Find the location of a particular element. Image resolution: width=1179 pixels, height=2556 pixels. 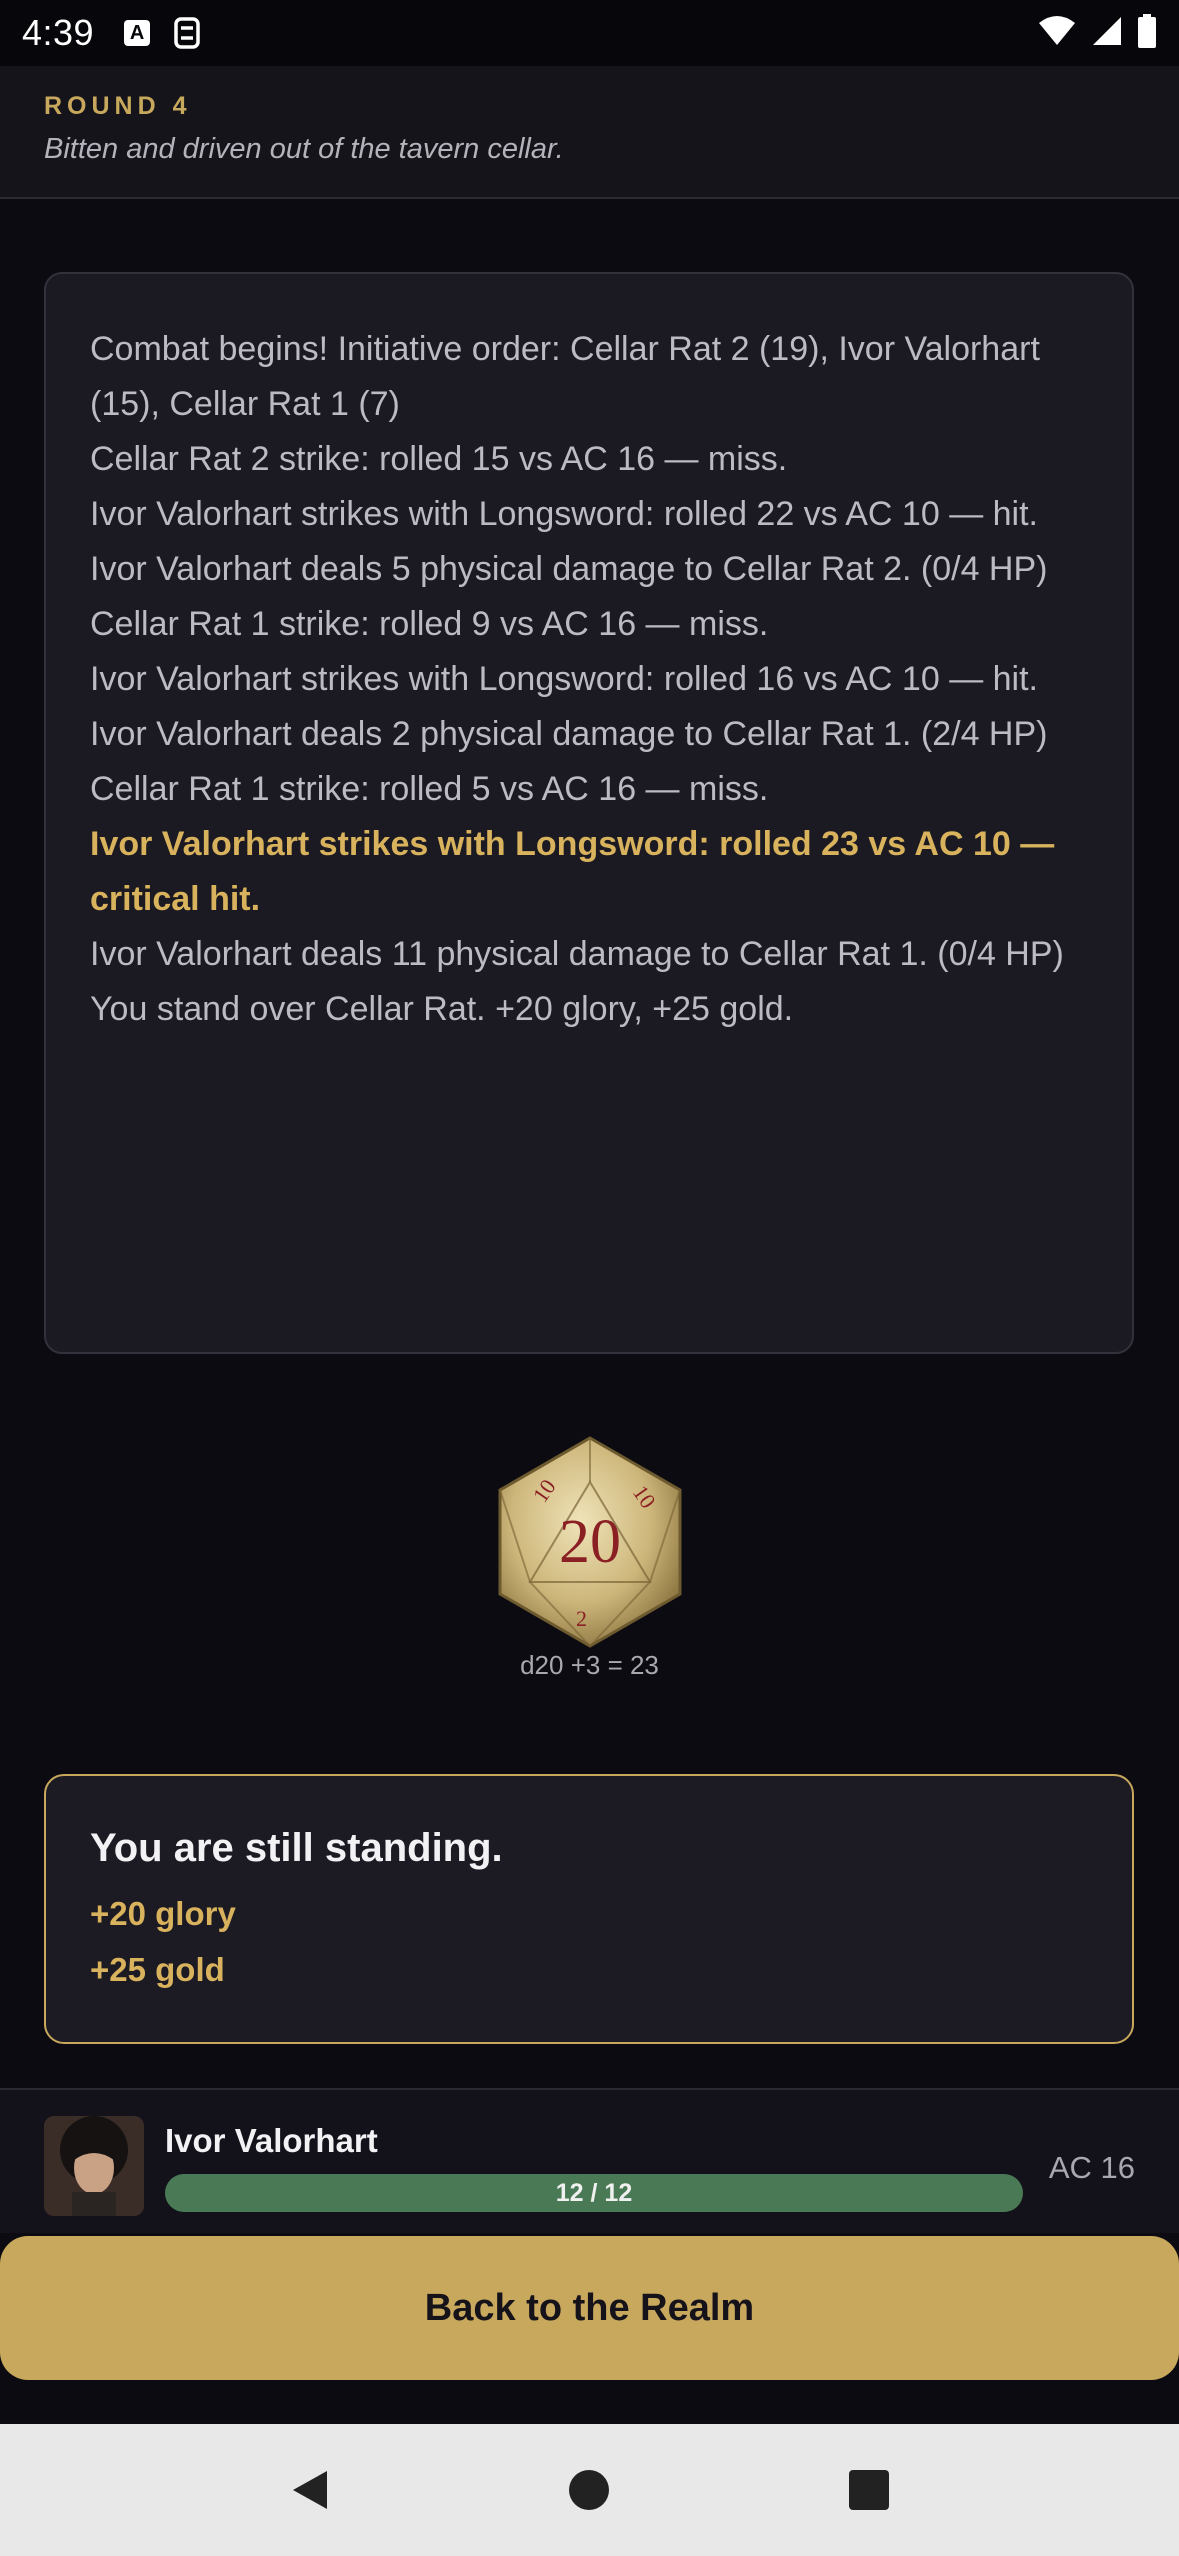

round-label: ROUND 4 is located at coordinates (118, 106).